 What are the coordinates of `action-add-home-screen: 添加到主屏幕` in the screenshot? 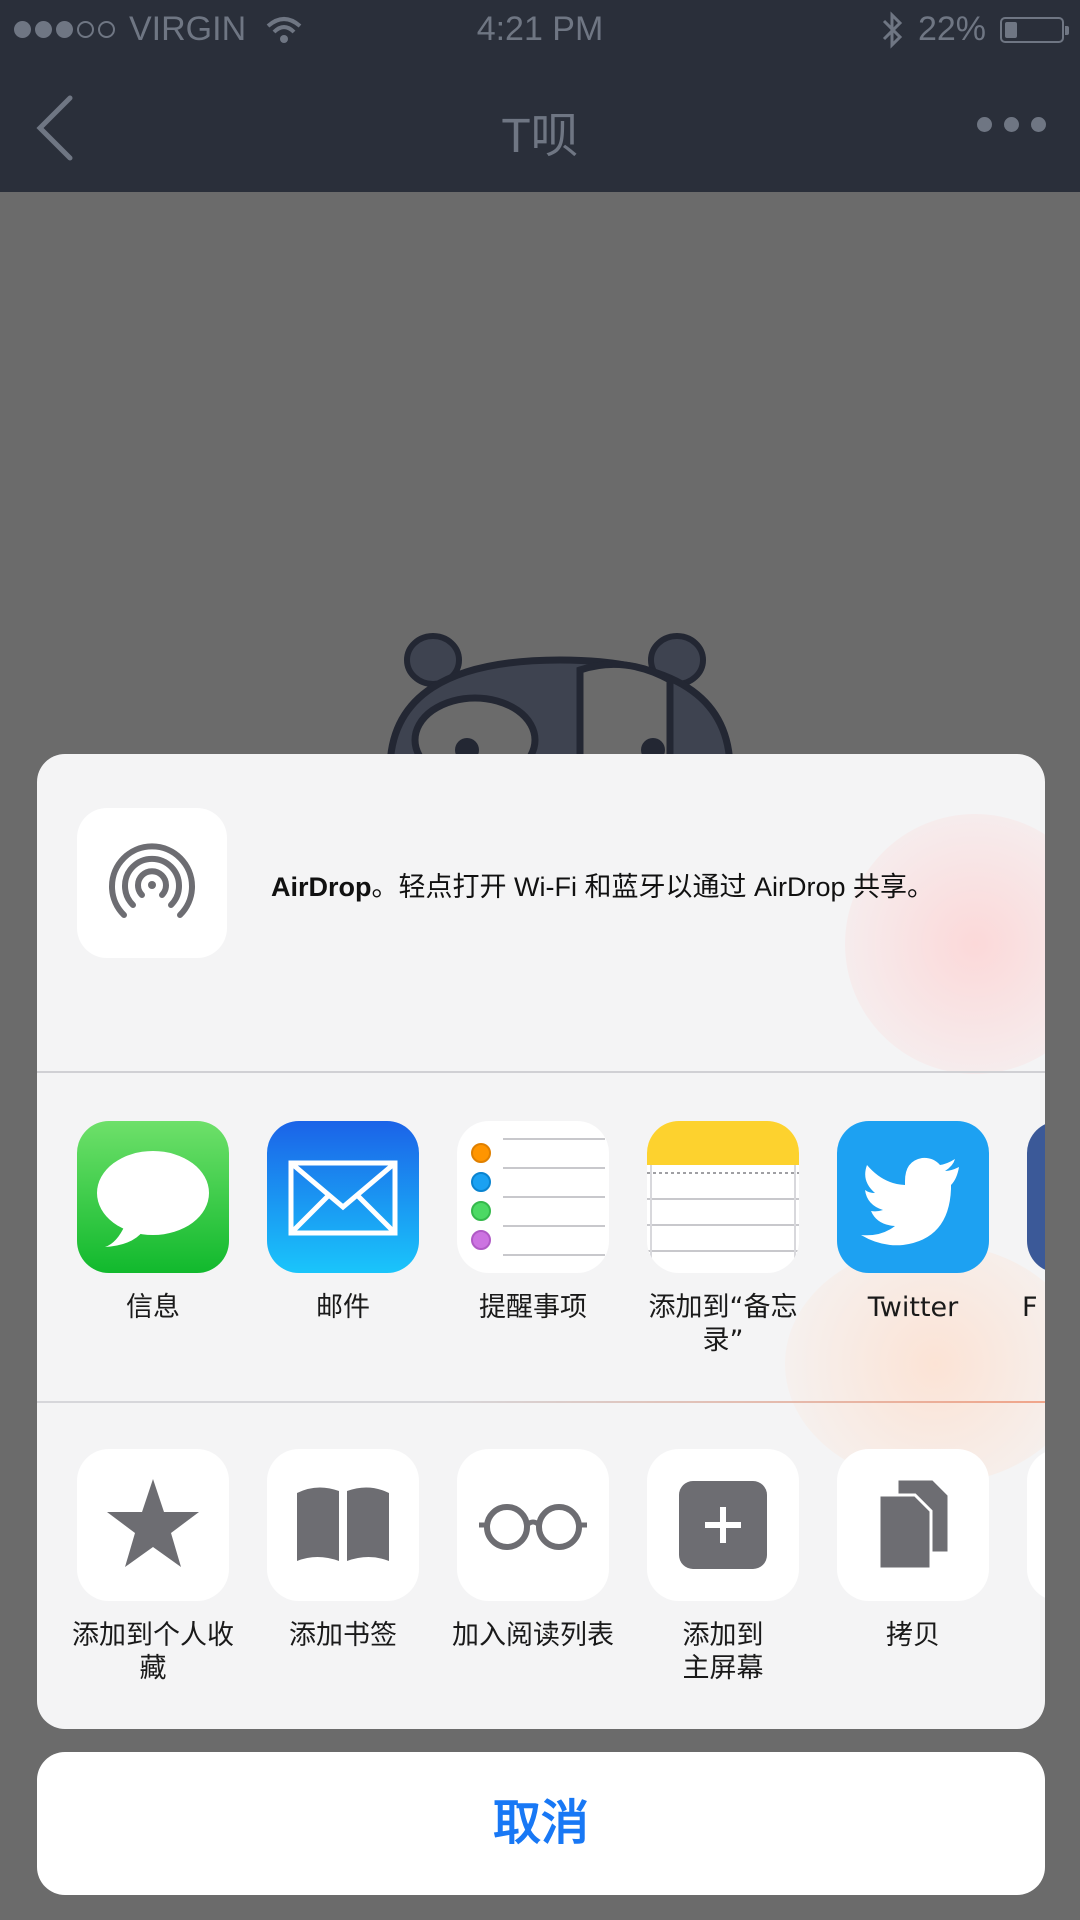 It's located at (723, 1567).